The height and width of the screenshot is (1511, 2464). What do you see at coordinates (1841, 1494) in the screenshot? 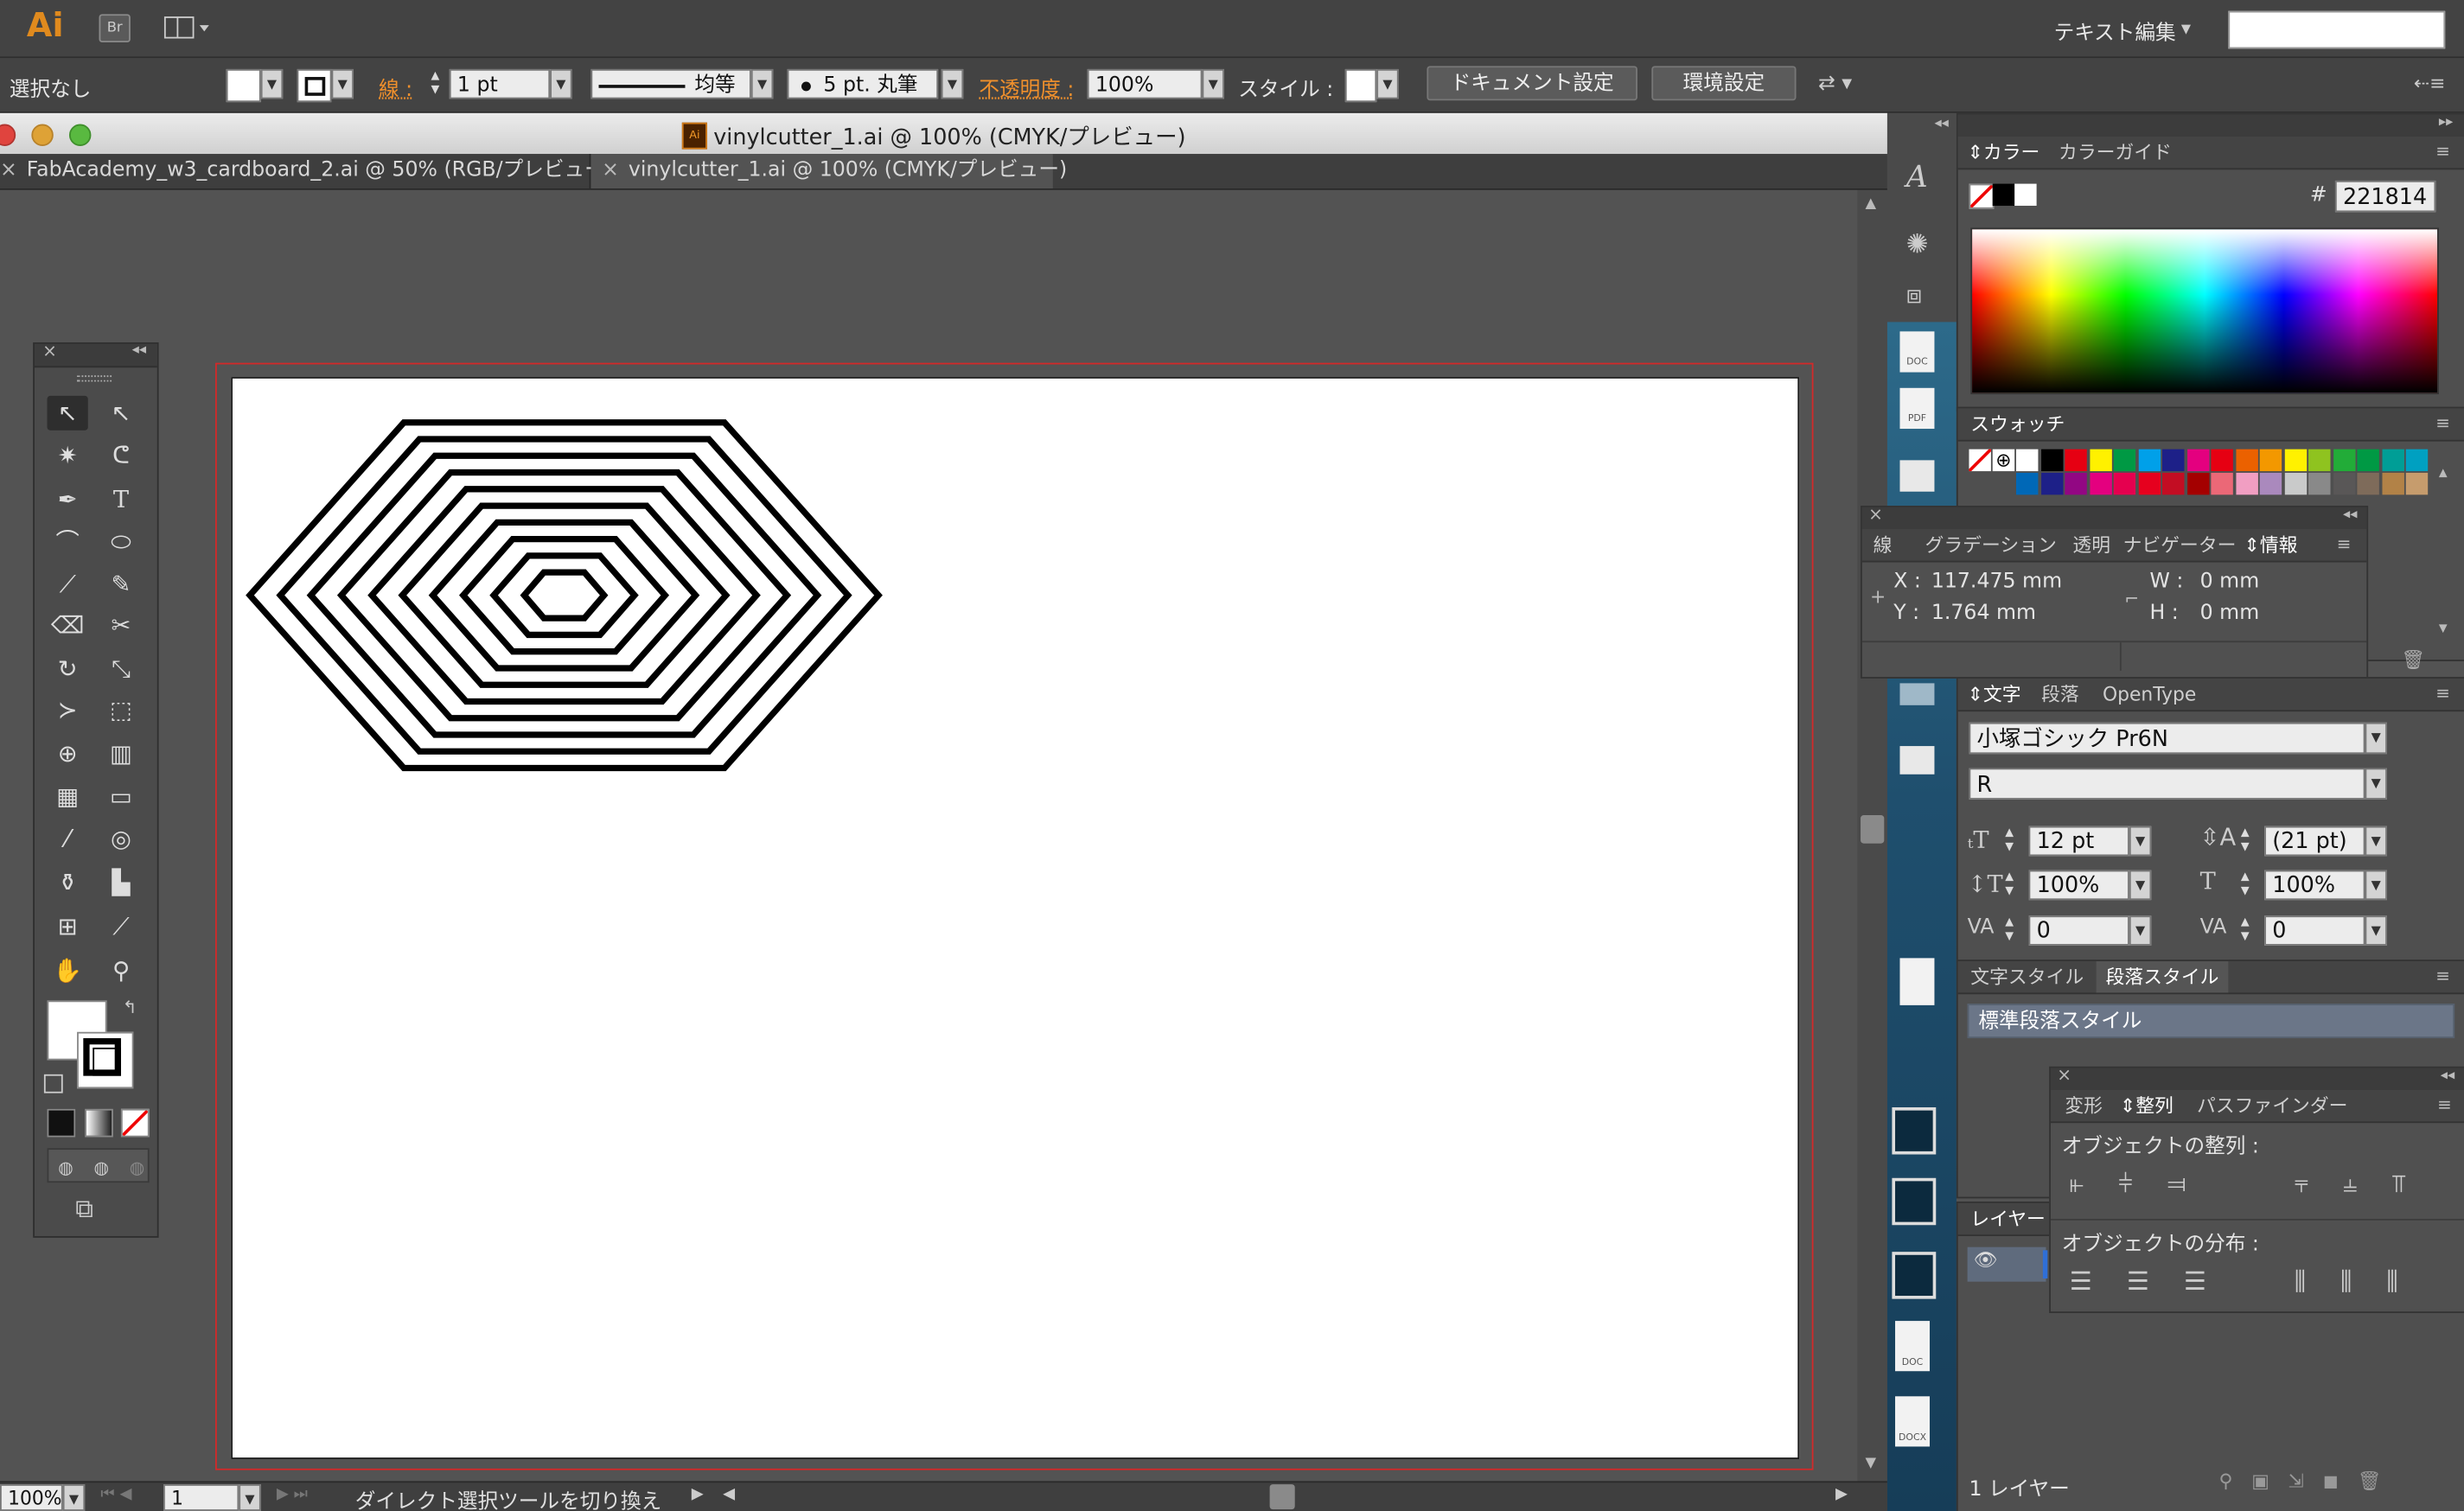
I see `scroll-right-icon: ▶` at bounding box center [1841, 1494].